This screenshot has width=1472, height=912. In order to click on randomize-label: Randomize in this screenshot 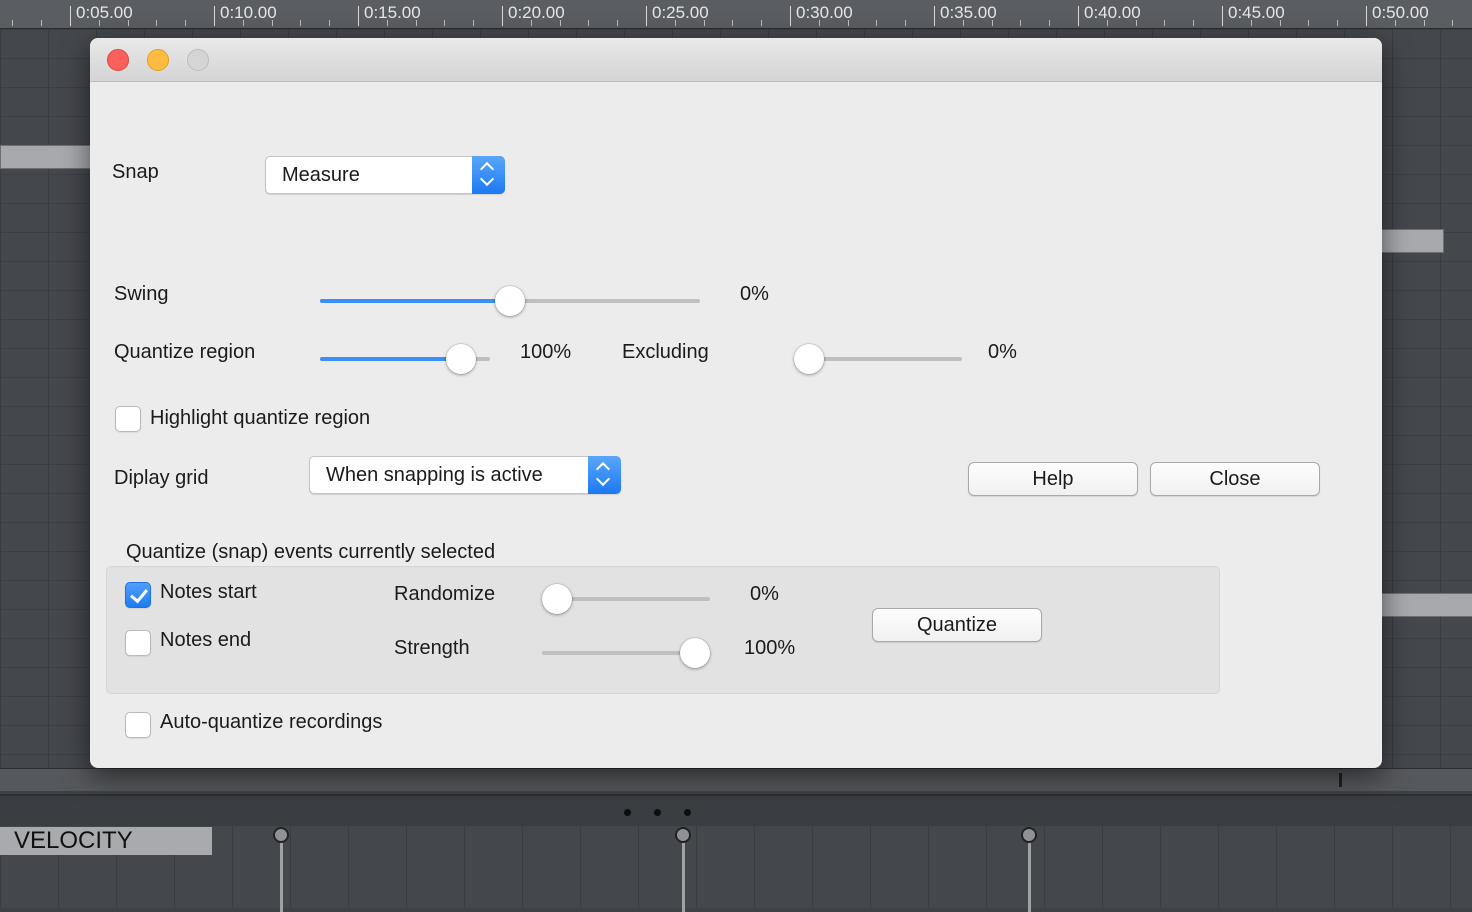, I will do `click(445, 594)`.